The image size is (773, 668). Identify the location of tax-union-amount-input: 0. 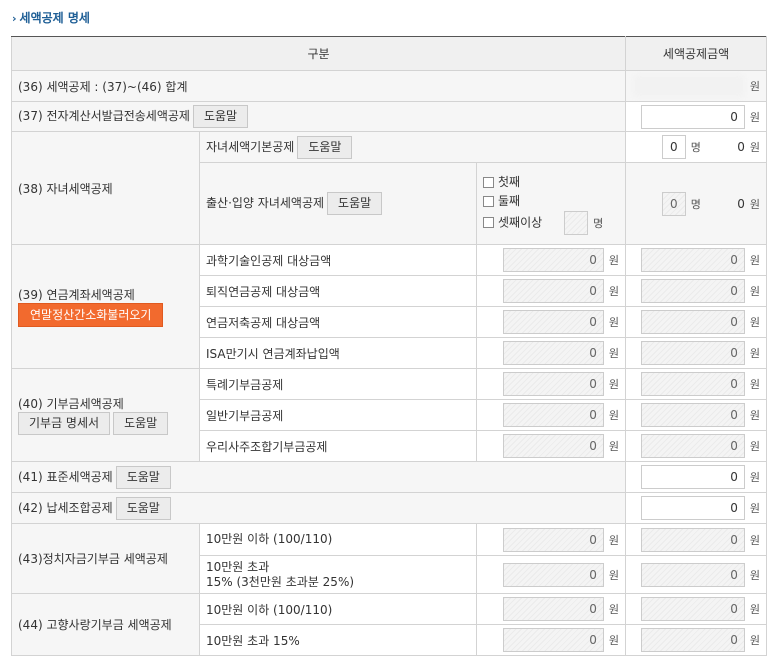
(692, 508).